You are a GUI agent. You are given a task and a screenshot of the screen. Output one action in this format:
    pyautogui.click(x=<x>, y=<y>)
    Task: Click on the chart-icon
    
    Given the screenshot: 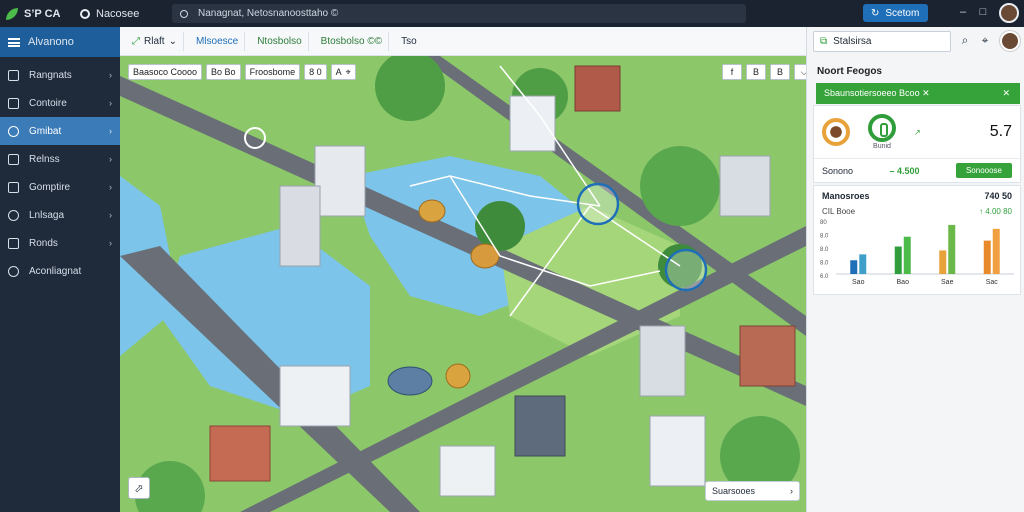 What is the action you would take?
    pyautogui.click(x=13, y=75)
    